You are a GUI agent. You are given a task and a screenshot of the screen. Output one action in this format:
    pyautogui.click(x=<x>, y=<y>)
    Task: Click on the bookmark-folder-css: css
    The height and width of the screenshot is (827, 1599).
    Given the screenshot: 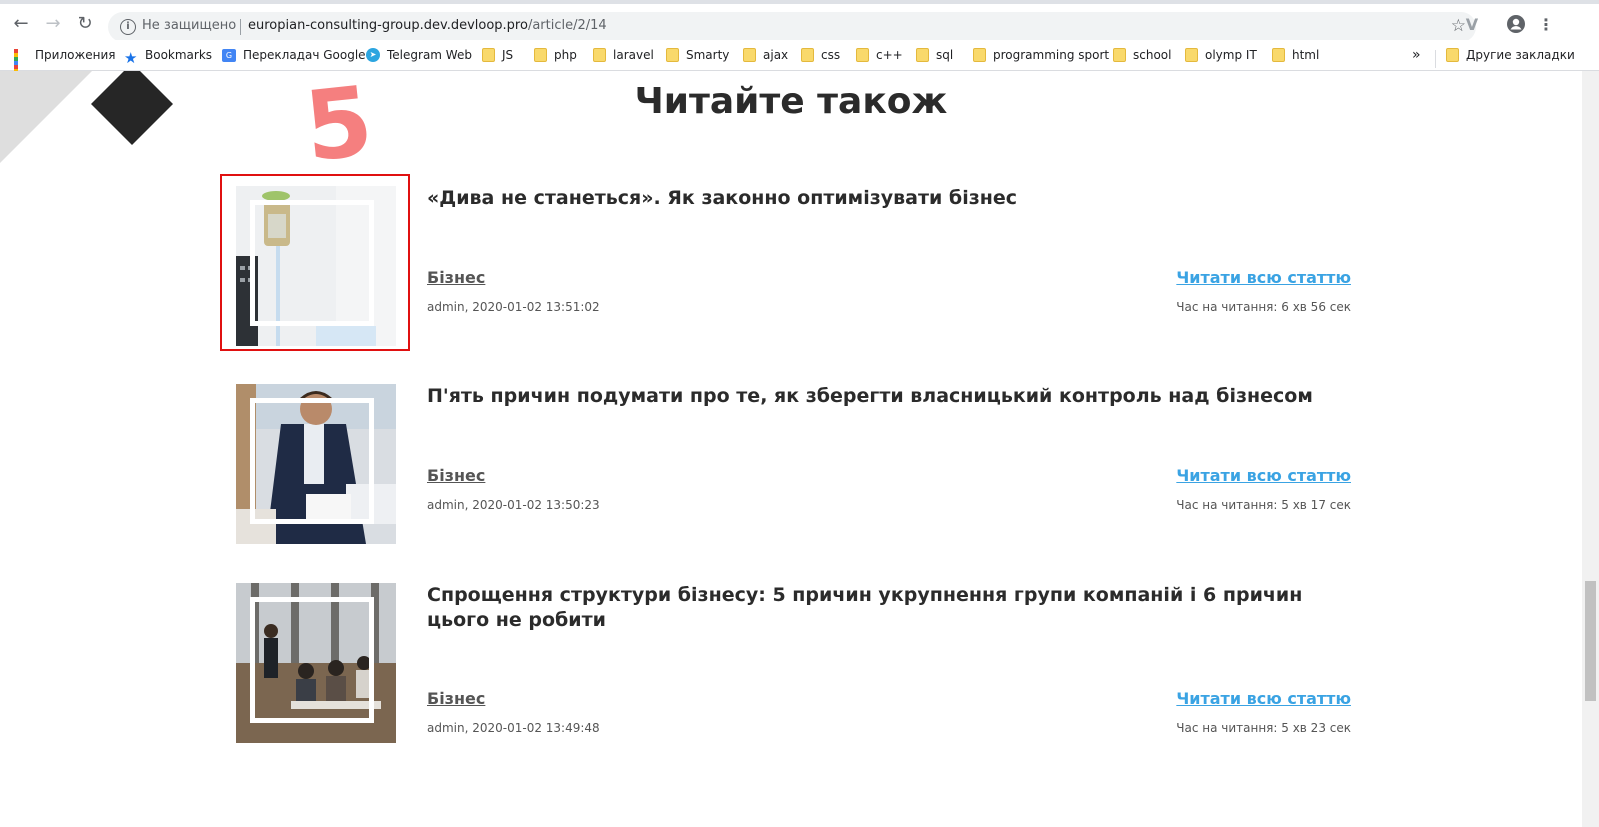 What is the action you would take?
    pyautogui.click(x=820, y=55)
    